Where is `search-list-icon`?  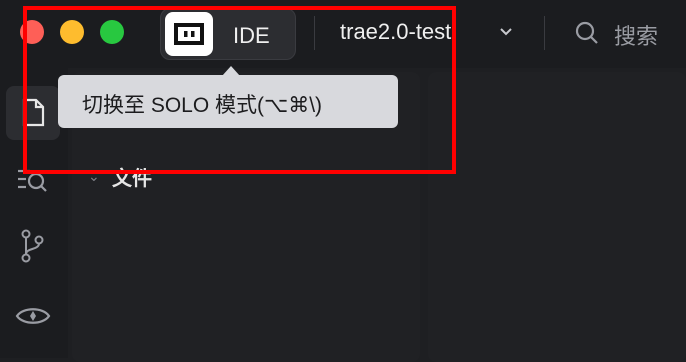 search-list-icon is located at coordinates (32, 180).